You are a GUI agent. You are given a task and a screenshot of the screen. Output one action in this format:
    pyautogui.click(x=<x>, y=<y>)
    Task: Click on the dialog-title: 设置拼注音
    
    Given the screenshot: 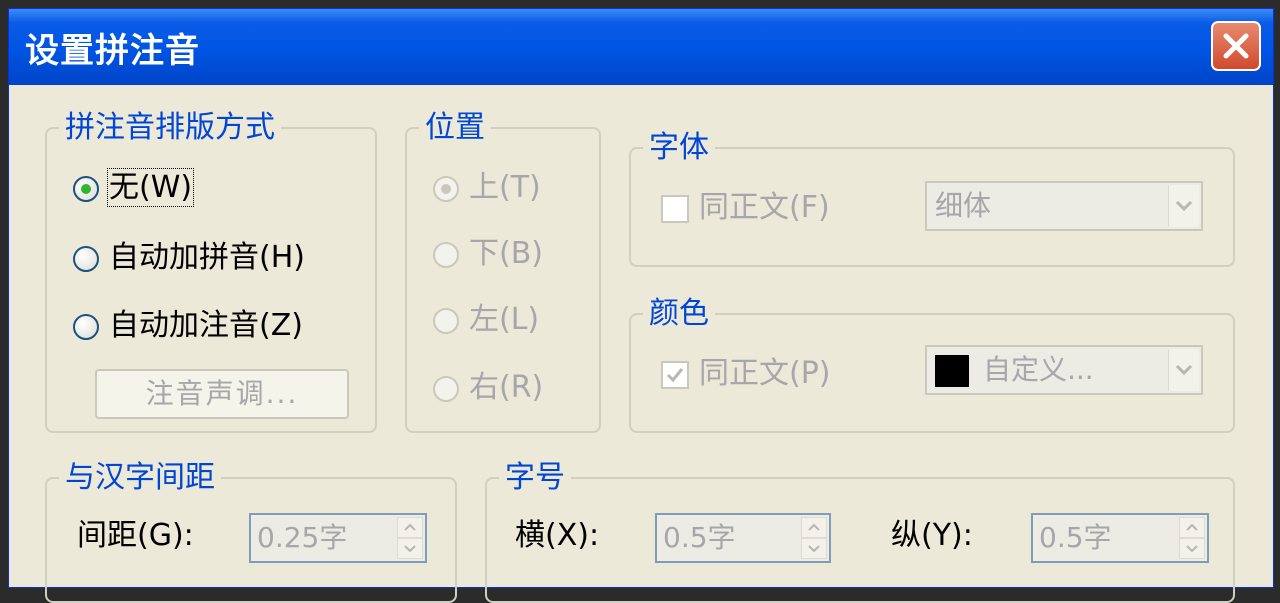 What is the action you would take?
    pyautogui.click(x=112, y=51)
    